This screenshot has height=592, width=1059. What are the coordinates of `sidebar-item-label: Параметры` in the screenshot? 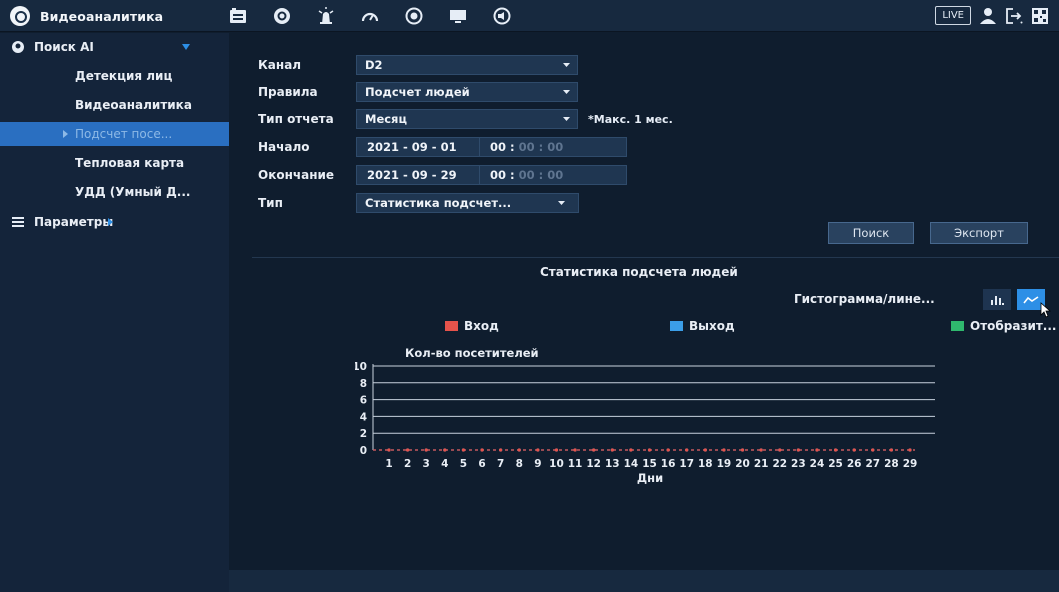 It's located at (74, 222).